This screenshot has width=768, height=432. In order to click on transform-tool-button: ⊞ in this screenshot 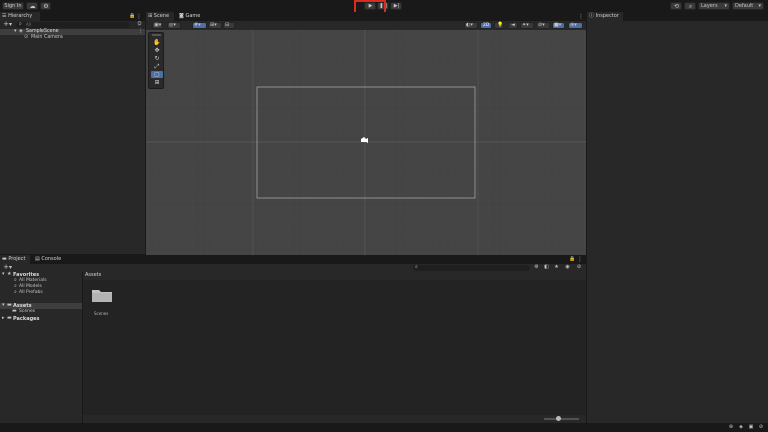, I will do `click(157, 82)`.